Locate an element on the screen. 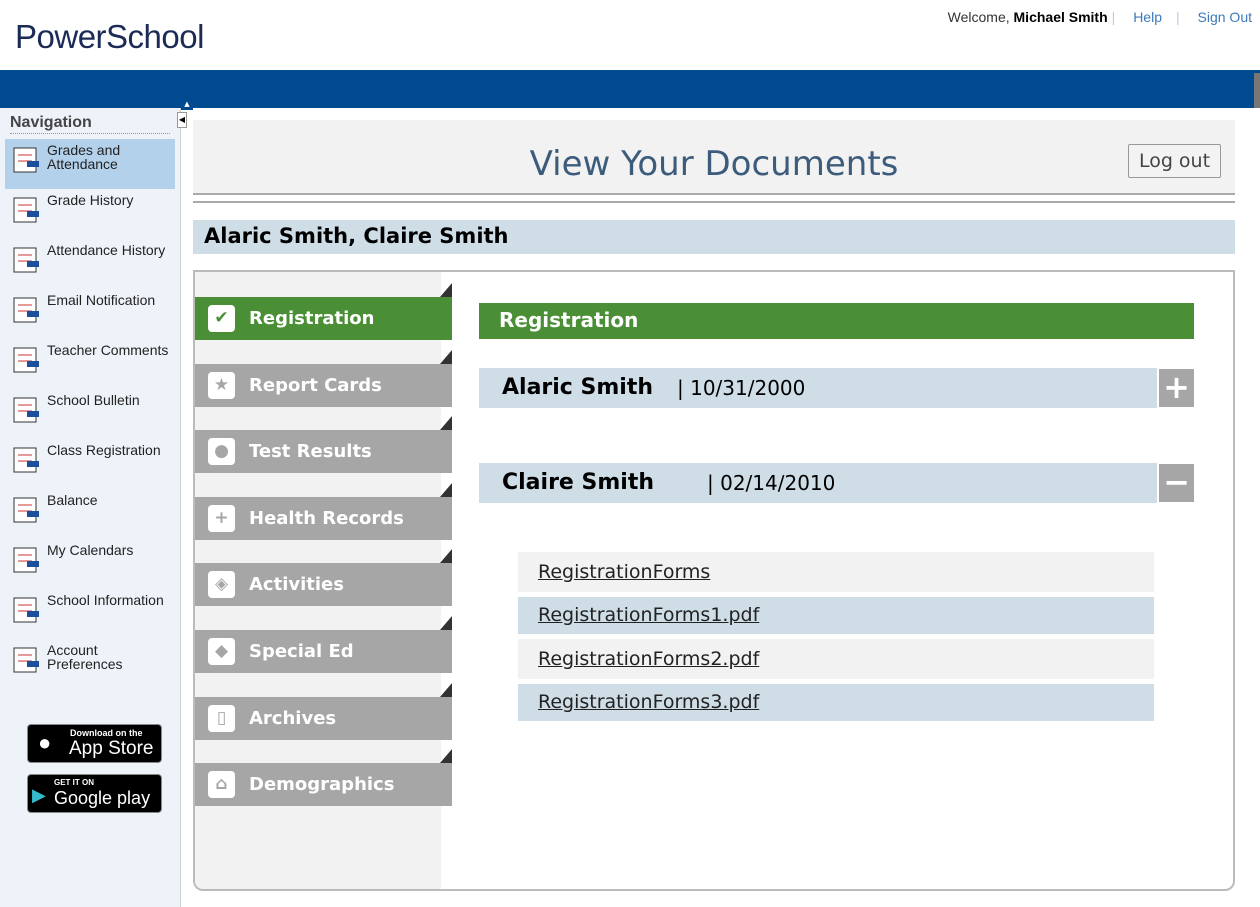 The width and height of the screenshot is (1260, 907). log-out-button: Log out is located at coordinates (1174, 161).